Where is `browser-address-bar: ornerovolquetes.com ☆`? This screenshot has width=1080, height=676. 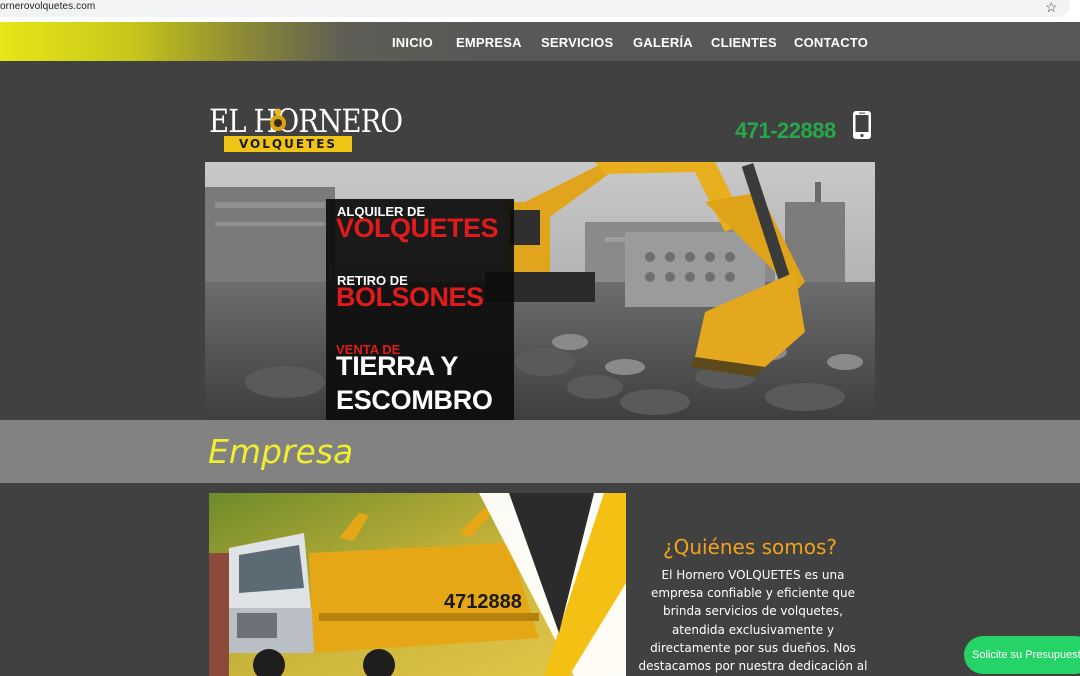 browser-address-bar: ornerovolquetes.com ☆ is located at coordinates (540, 11).